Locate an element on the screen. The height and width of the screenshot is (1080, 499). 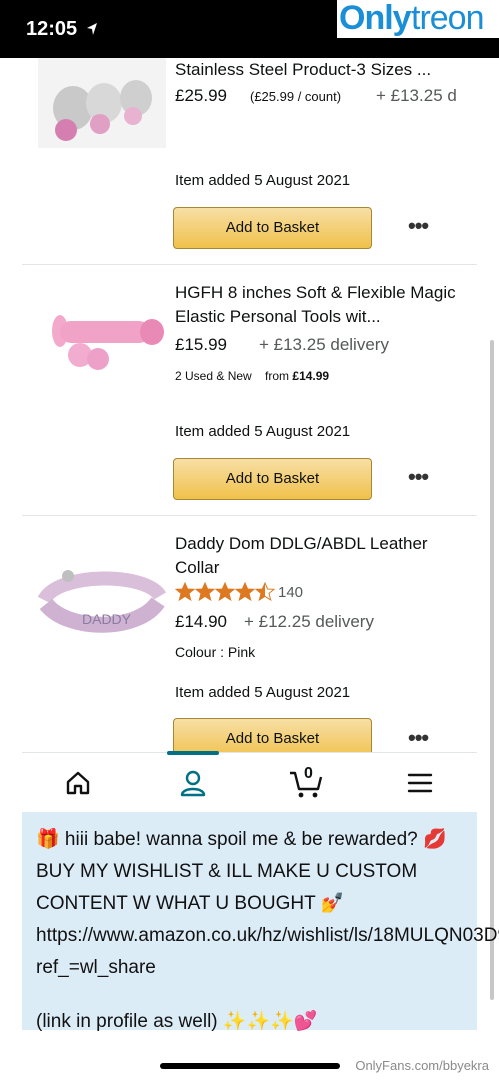
product-price: £15.99 is located at coordinates (201, 344).